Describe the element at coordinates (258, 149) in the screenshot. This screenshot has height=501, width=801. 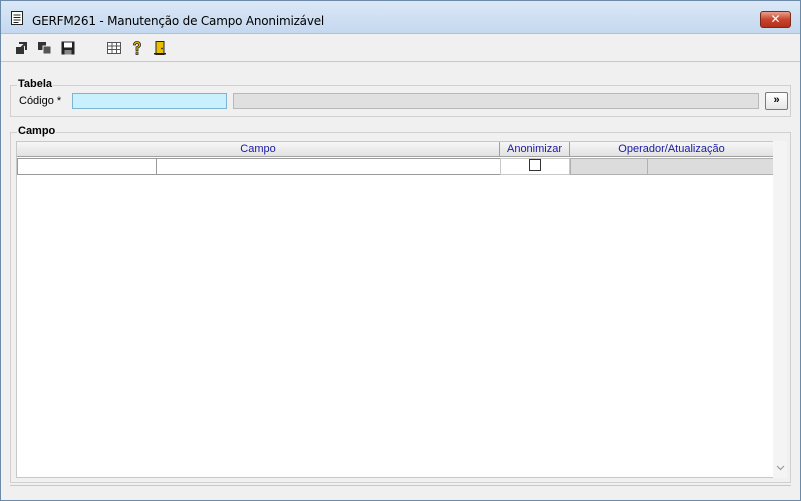
I see `column-header-campo: Campo` at that location.